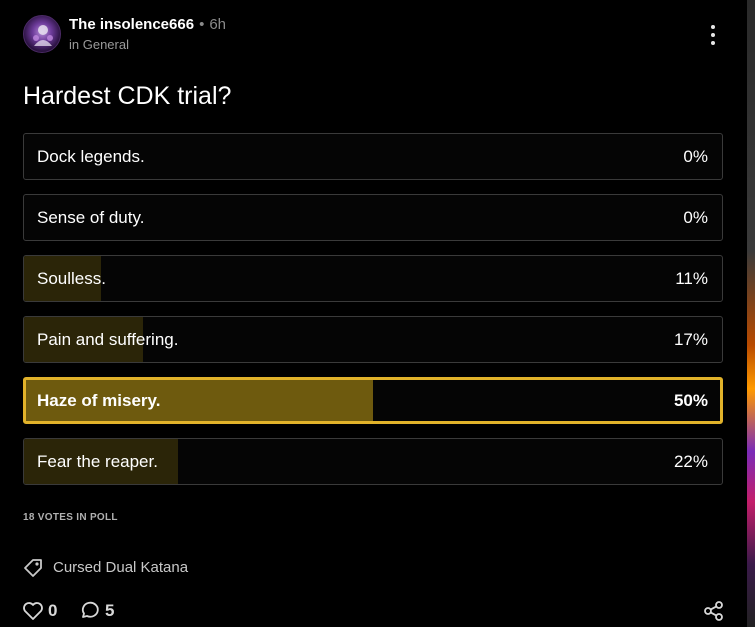 The height and width of the screenshot is (627, 755). Describe the element at coordinates (70, 517) in the screenshot. I see `poll-vote-count: 18 VOTES IN POLL` at that location.